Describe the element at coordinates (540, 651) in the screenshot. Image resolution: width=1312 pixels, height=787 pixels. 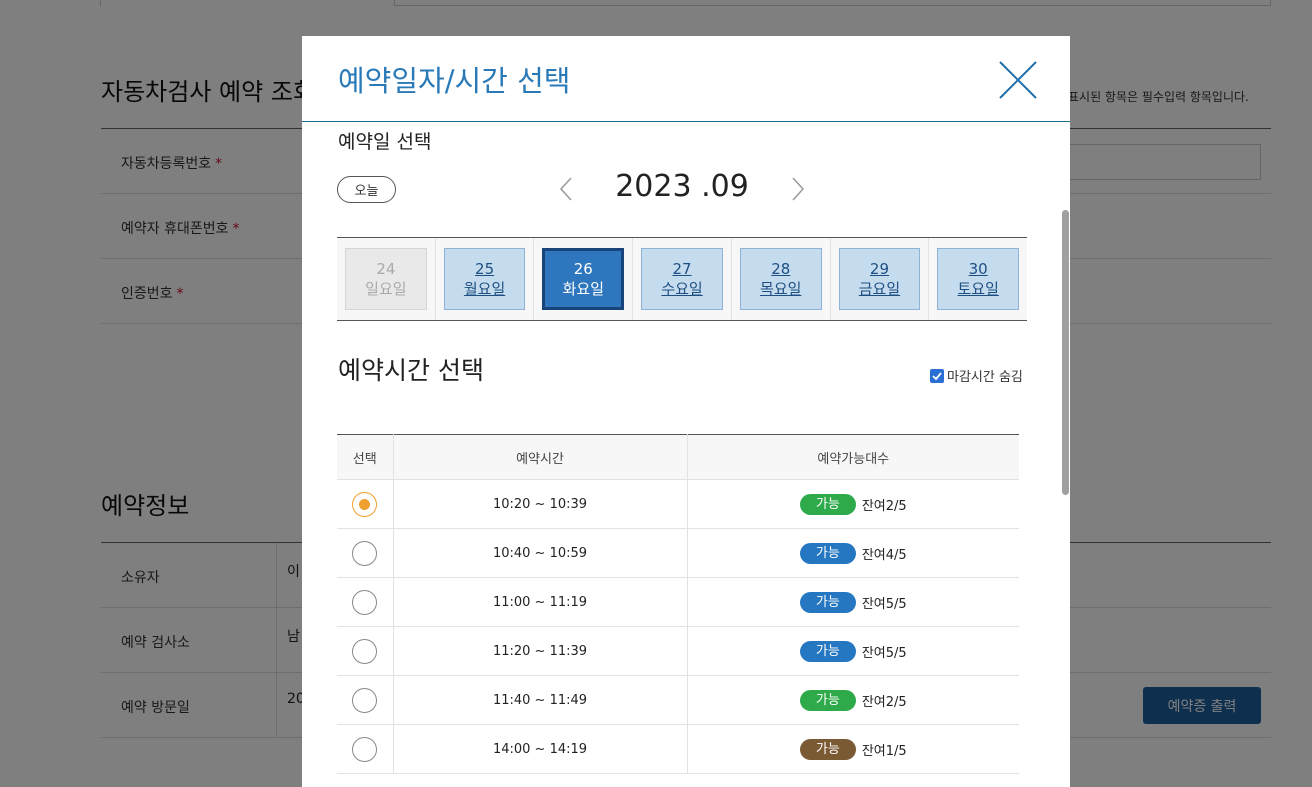
I see `slot-time: 11:20 ~ 11:39` at that location.